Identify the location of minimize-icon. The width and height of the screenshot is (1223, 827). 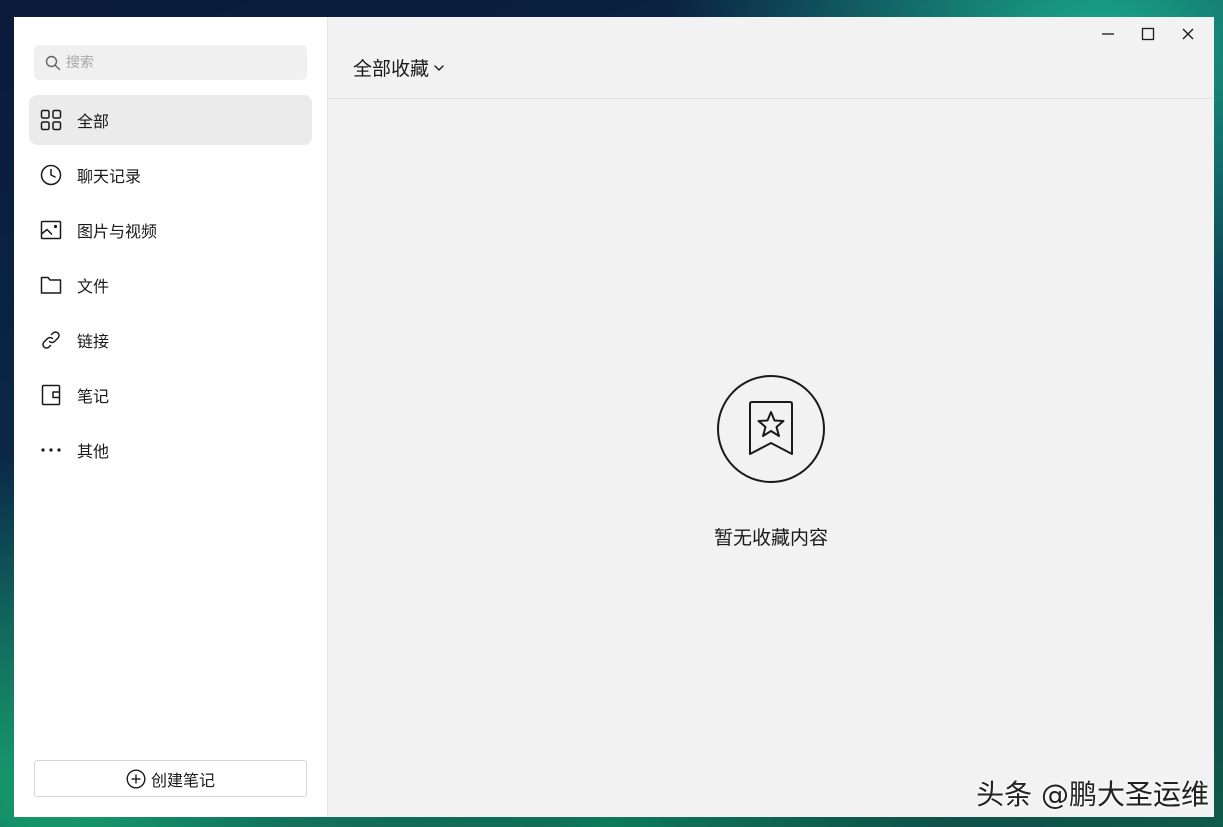
(1108, 35).